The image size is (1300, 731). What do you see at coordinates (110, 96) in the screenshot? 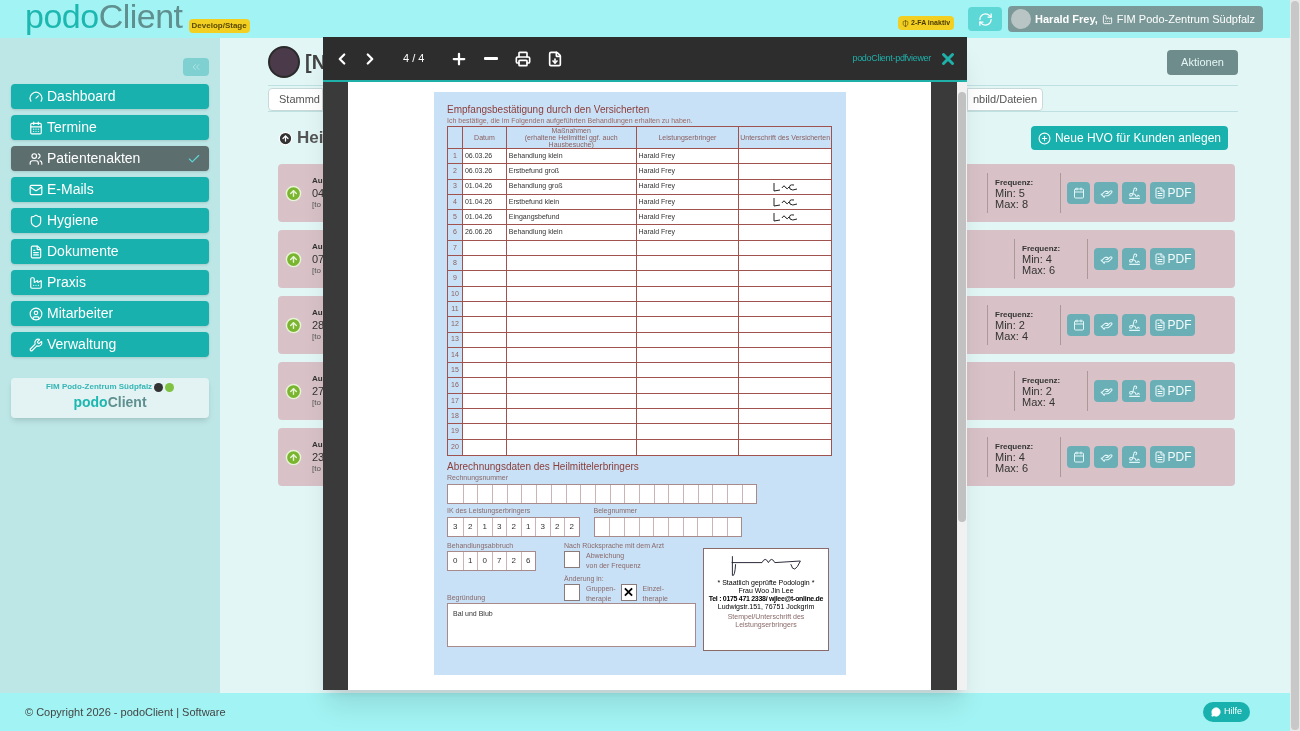
I see `sidebar-item: Dashboard` at bounding box center [110, 96].